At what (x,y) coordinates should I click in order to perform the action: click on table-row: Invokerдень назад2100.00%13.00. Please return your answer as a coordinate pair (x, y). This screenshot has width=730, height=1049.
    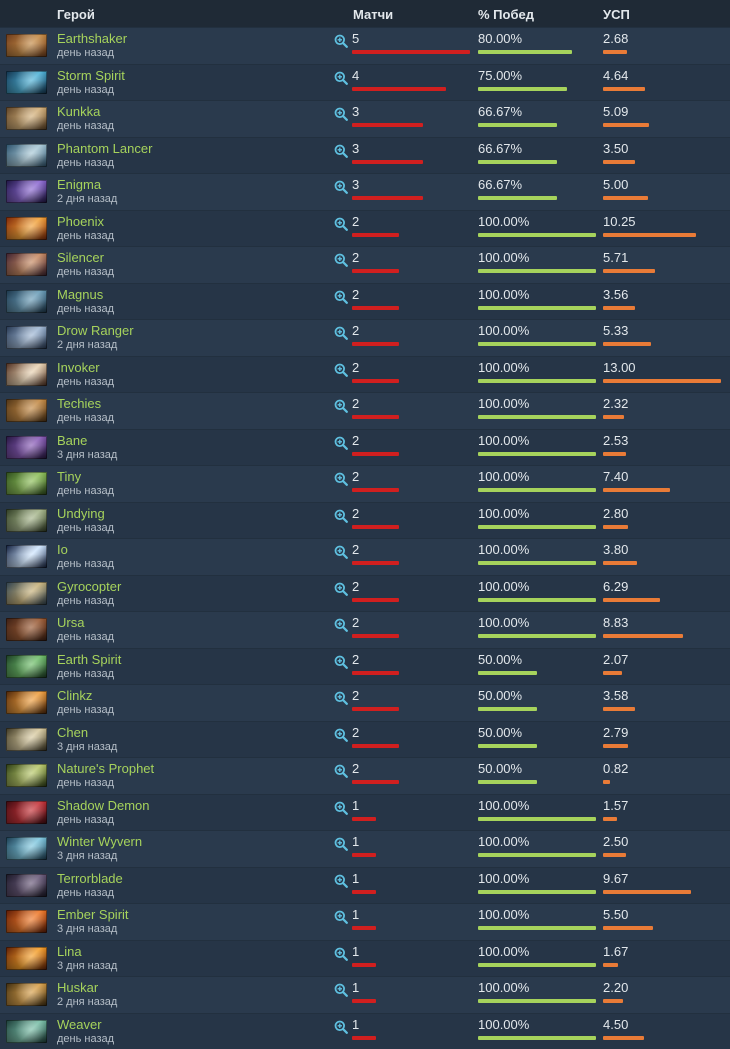
    Looking at the image, I should click on (365, 374).